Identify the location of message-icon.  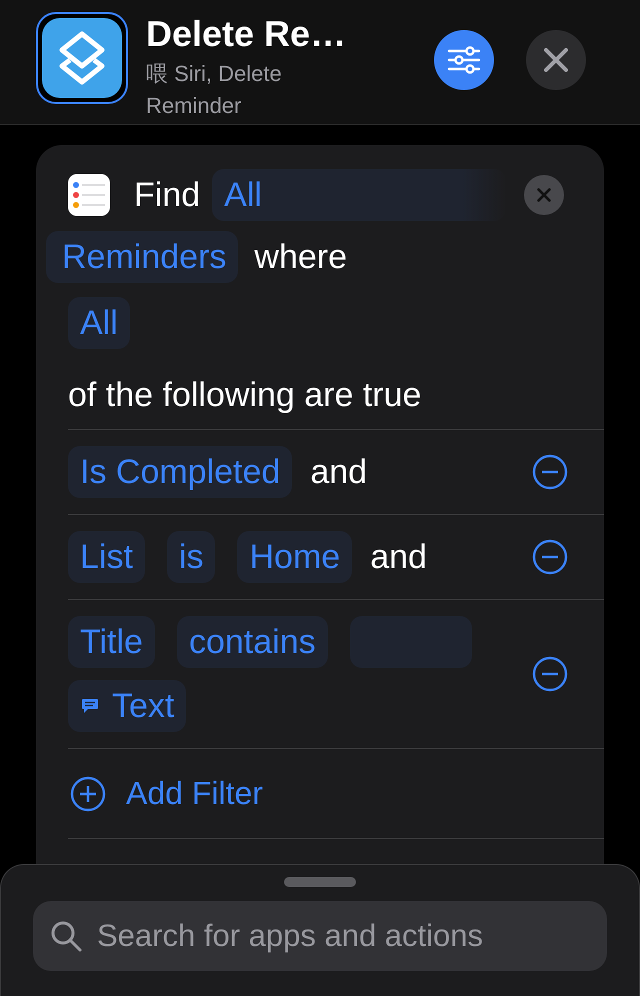
(90, 706).